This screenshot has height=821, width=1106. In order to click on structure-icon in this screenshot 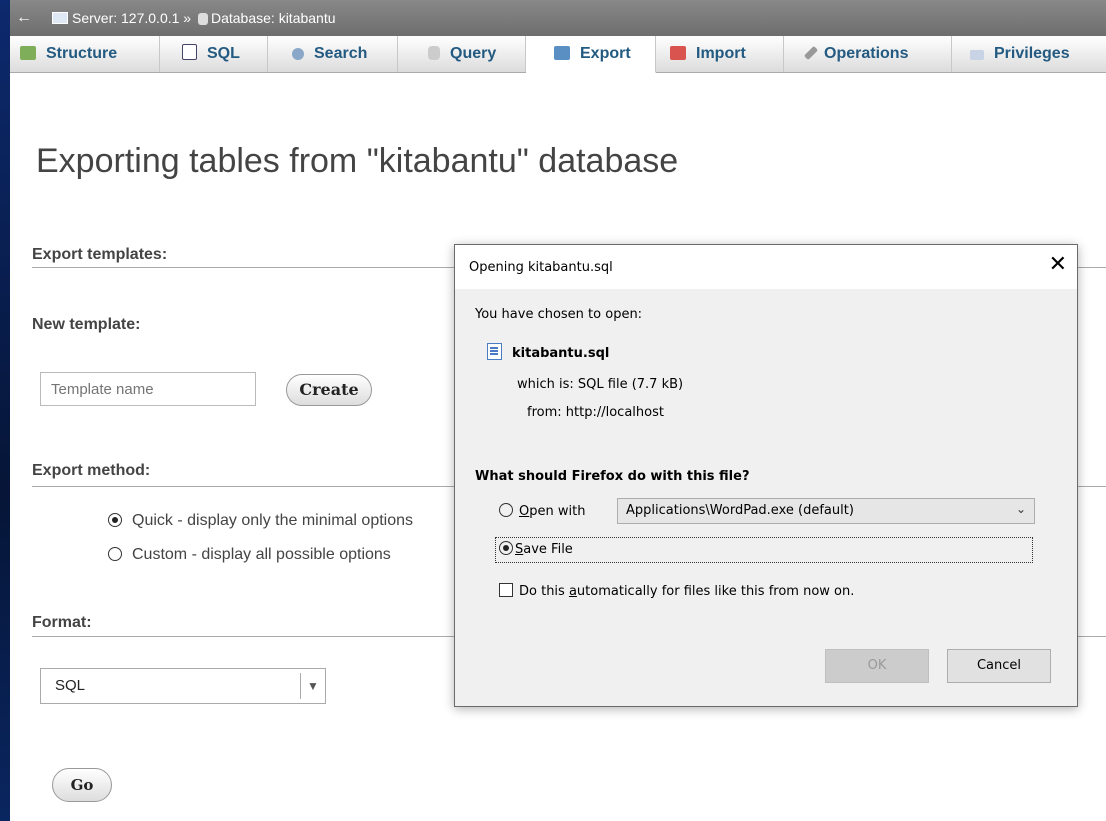, I will do `click(28, 53)`.